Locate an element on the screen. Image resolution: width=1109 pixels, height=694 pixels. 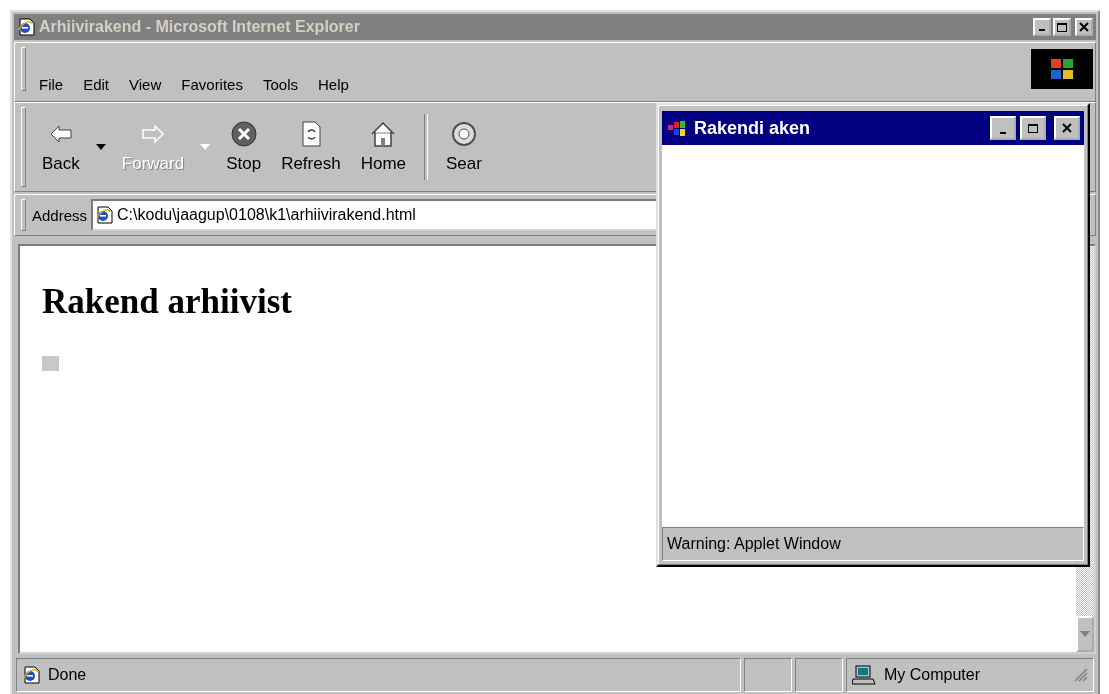
menu-item: File is located at coordinates (51, 84).